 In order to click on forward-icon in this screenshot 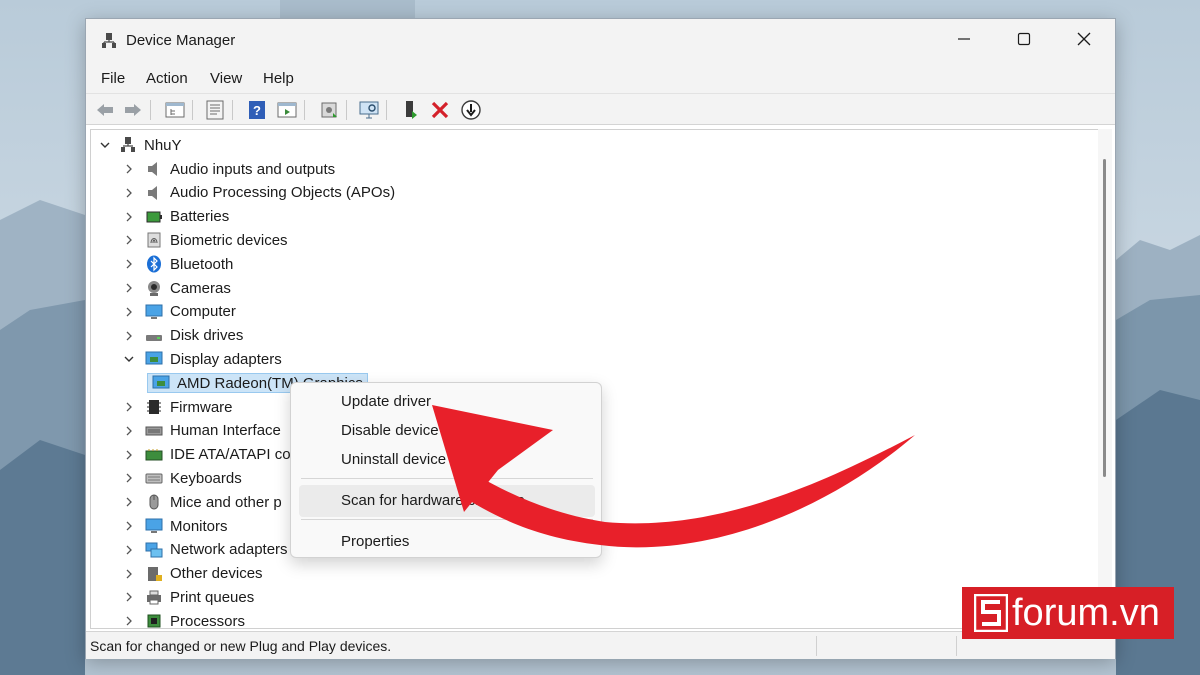, I will do `click(133, 110)`.